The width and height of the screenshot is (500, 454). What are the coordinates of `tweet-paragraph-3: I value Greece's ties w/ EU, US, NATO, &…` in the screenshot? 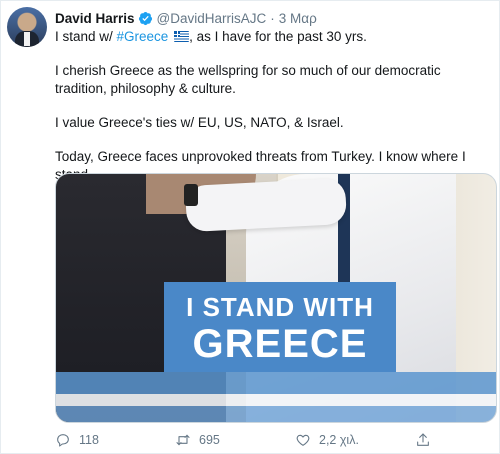 It's located at (199, 122).